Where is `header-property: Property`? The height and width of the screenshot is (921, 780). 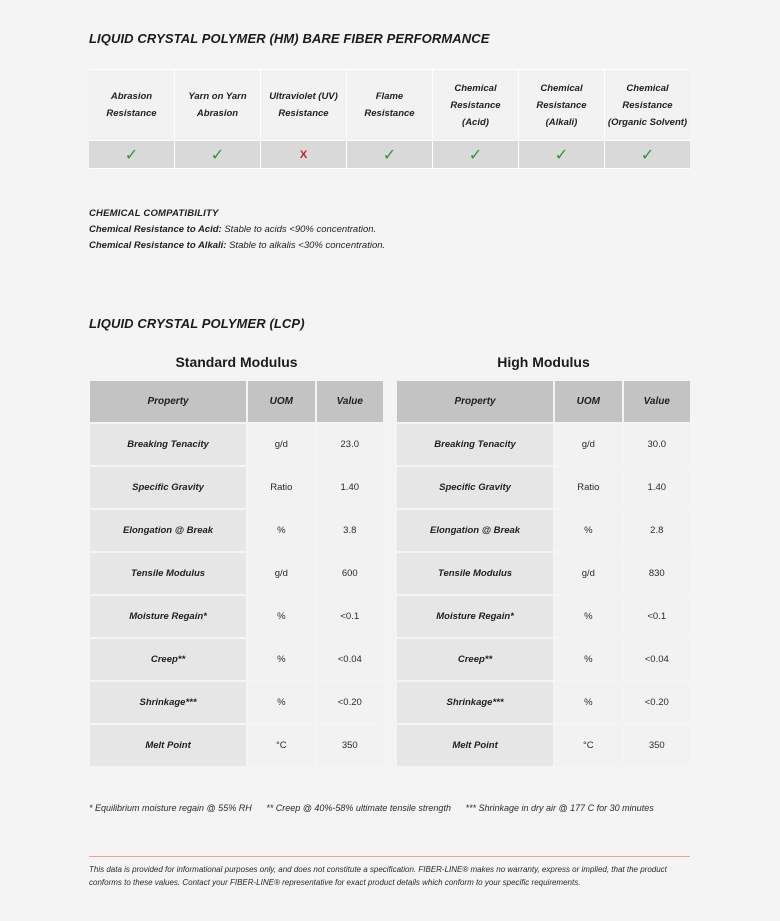 header-property: Property is located at coordinates (168, 401).